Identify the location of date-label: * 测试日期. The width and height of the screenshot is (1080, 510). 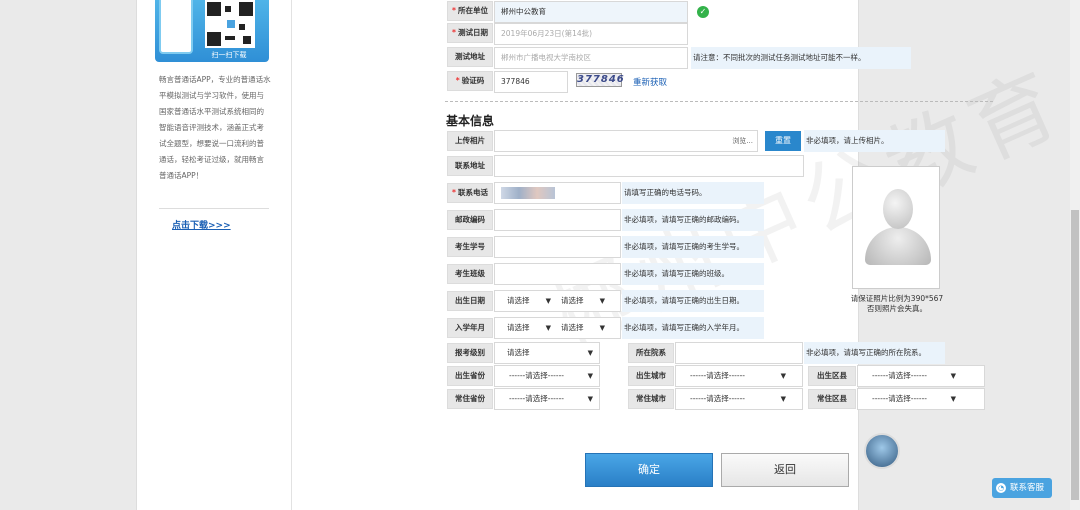
(470, 33).